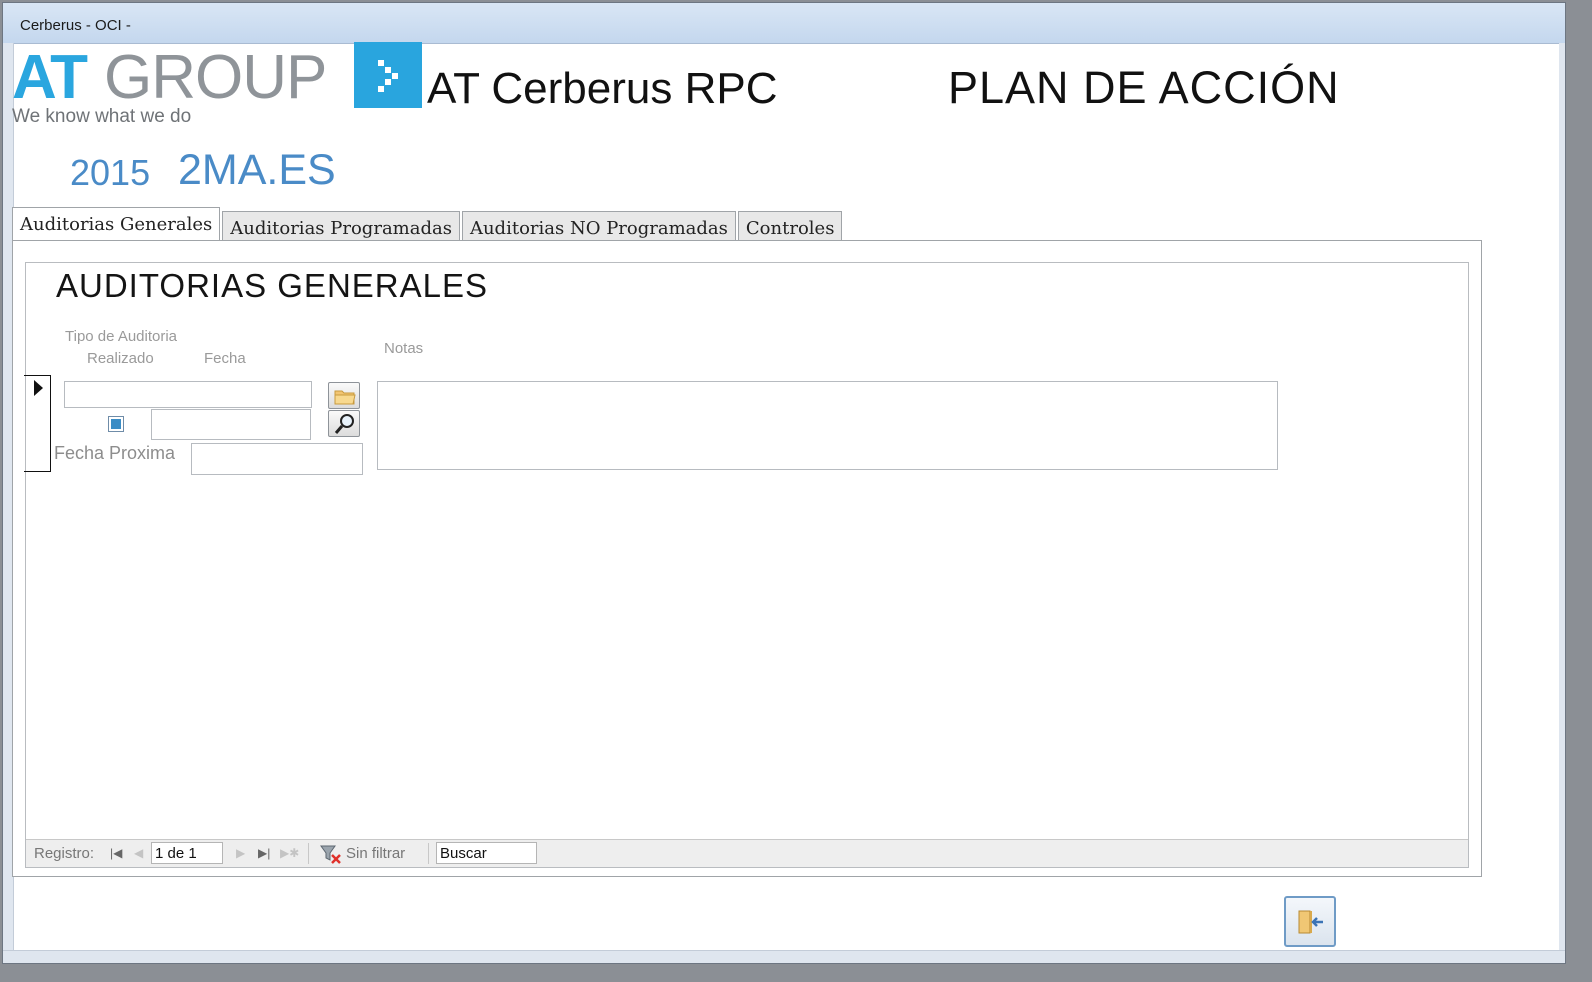  What do you see at coordinates (231, 424) in the screenshot?
I see `fecha-field` at bounding box center [231, 424].